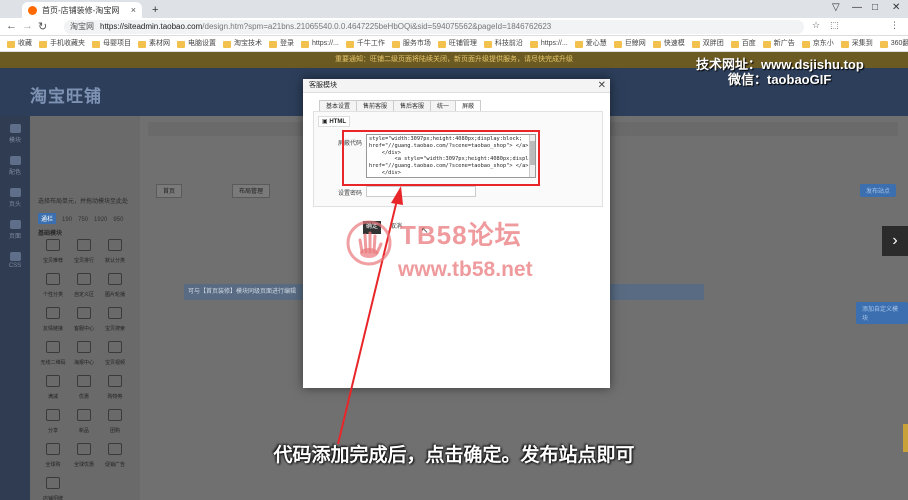 This screenshot has height=500, width=908. What do you see at coordinates (62, 43) in the screenshot?
I see `bookmark-item: 手机收藏夹` at bounding box center [62, 43].